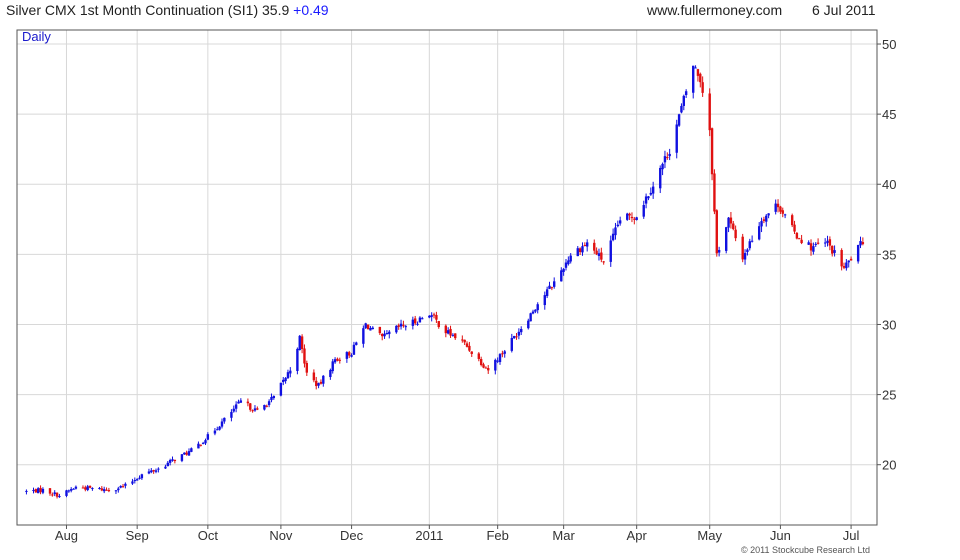 The width and height of the screenshot is (960, 560). I want to click on x-tick-label: 2011, so click(429, 535).